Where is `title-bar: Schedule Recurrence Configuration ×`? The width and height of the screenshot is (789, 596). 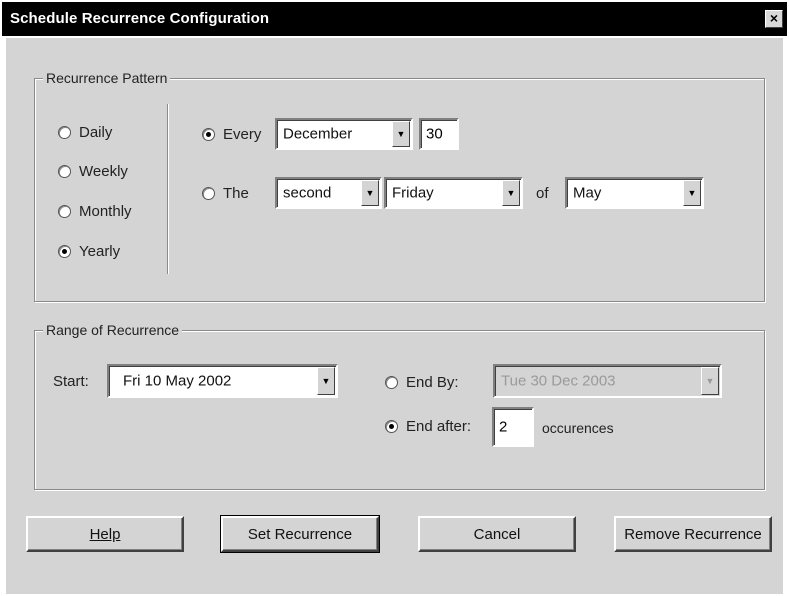 title-bar: Schedule Recurrence Configuration × is located at coordinates (394, 19).